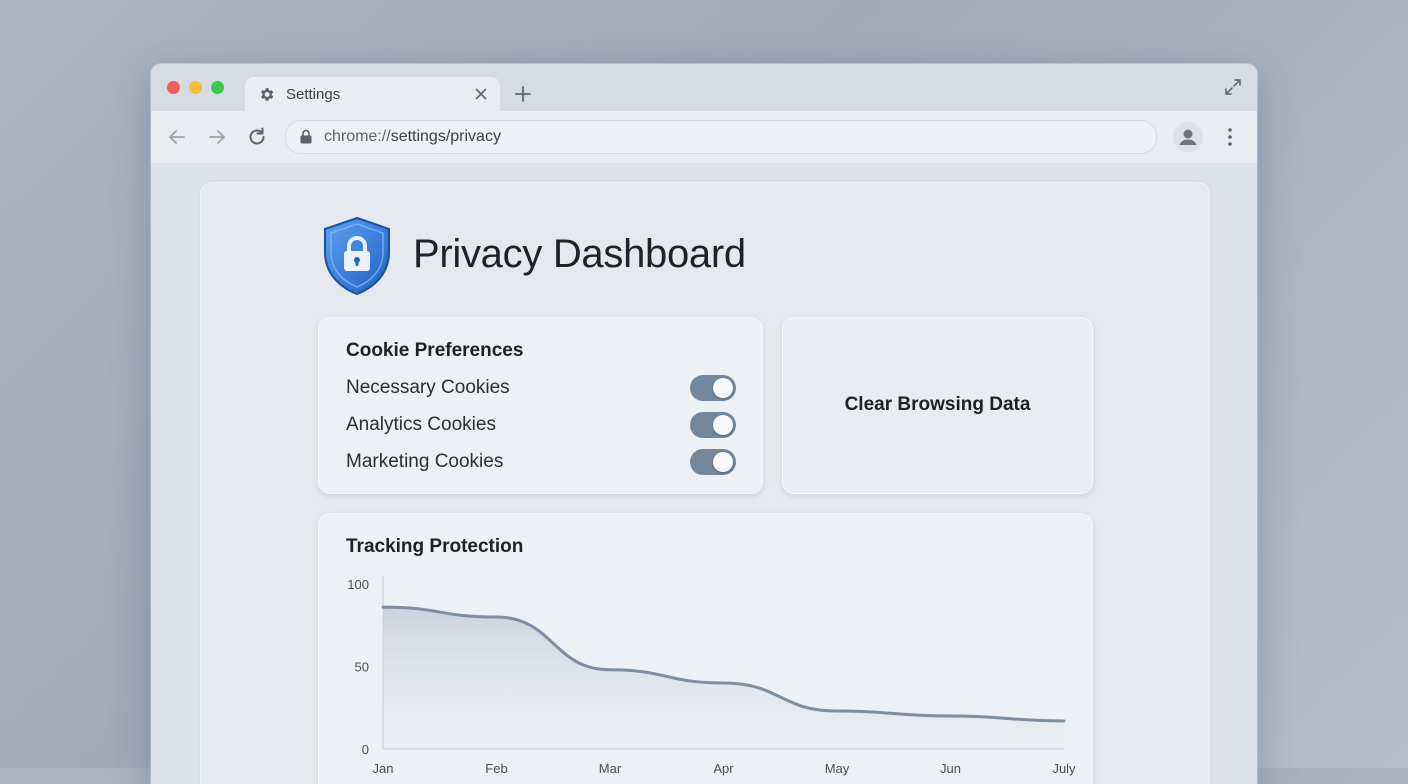 The width and height of the screenshot is (1408, 784). What do you see at coordinates (1233, 87) in the screenshot?
I see `expand-icon` at bounding box center [1233, 87].